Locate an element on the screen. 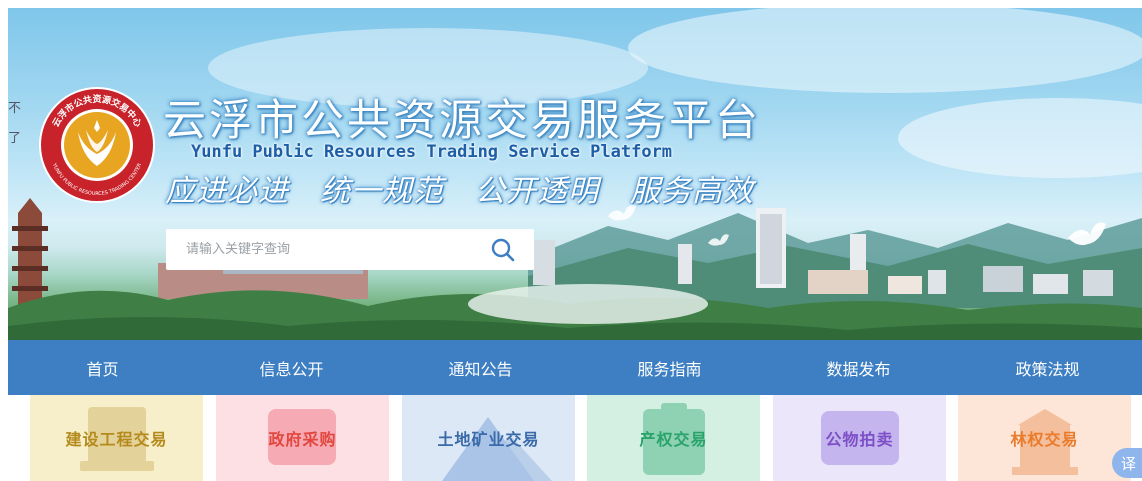 The width and height of the screenshot is (1142, 481). card-label: 政府采购 is located at coordinates (302, 439).